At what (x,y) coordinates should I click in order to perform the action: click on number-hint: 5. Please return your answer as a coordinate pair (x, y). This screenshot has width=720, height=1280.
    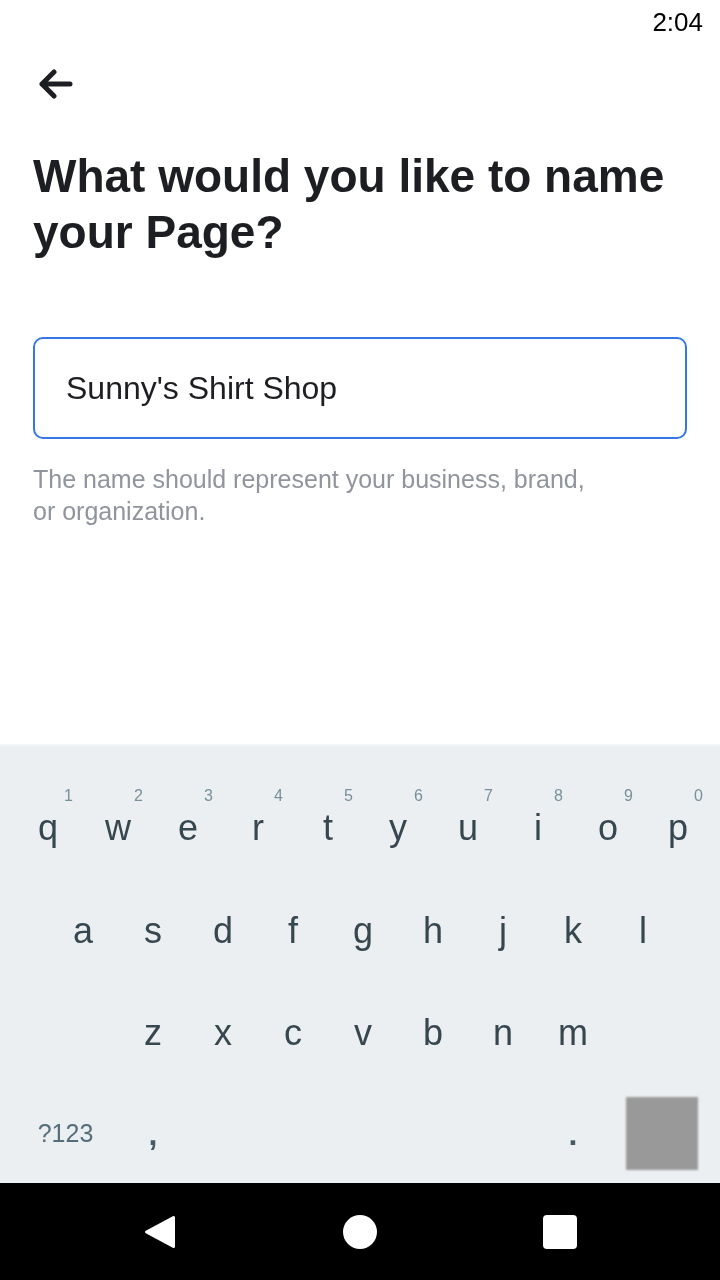
    Looking at the image, I should click on (348, 796).